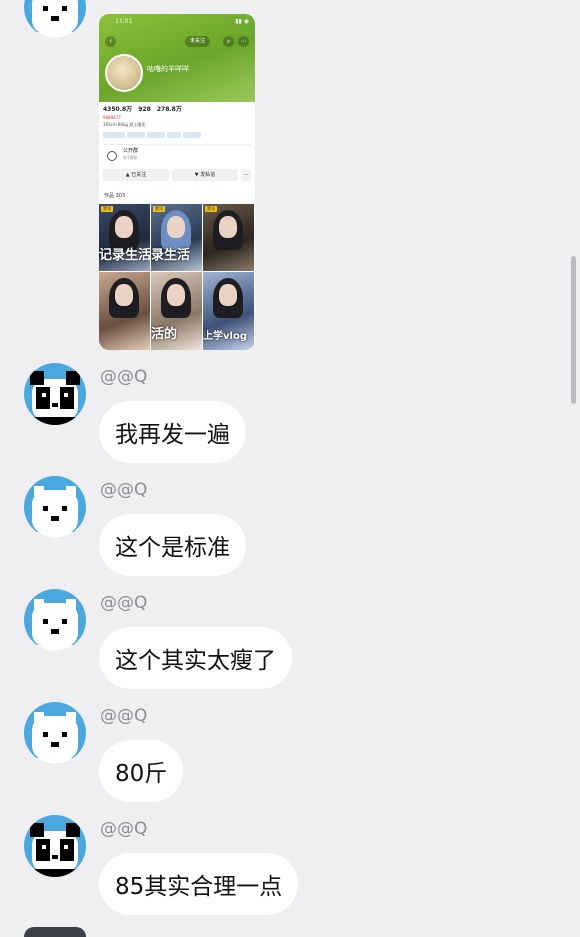 Image resolution: width=580 pixels, height=937 pixels. I want to click on bio-line: 165cm 80kg 双上限还, so click(124, 124).